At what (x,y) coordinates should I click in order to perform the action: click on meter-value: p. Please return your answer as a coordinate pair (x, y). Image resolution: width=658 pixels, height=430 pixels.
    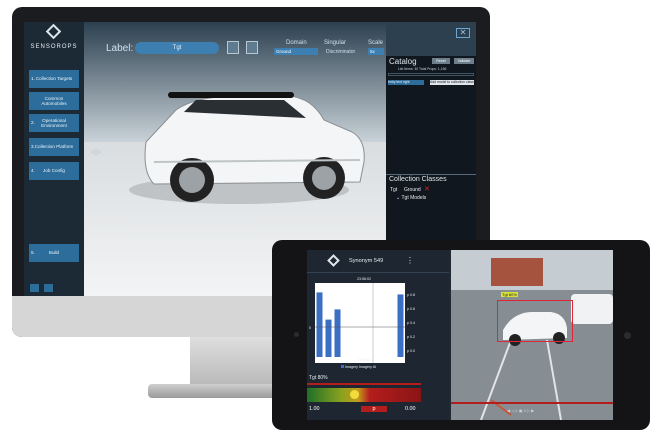
    Looking at the image, I should click on (374, 409).